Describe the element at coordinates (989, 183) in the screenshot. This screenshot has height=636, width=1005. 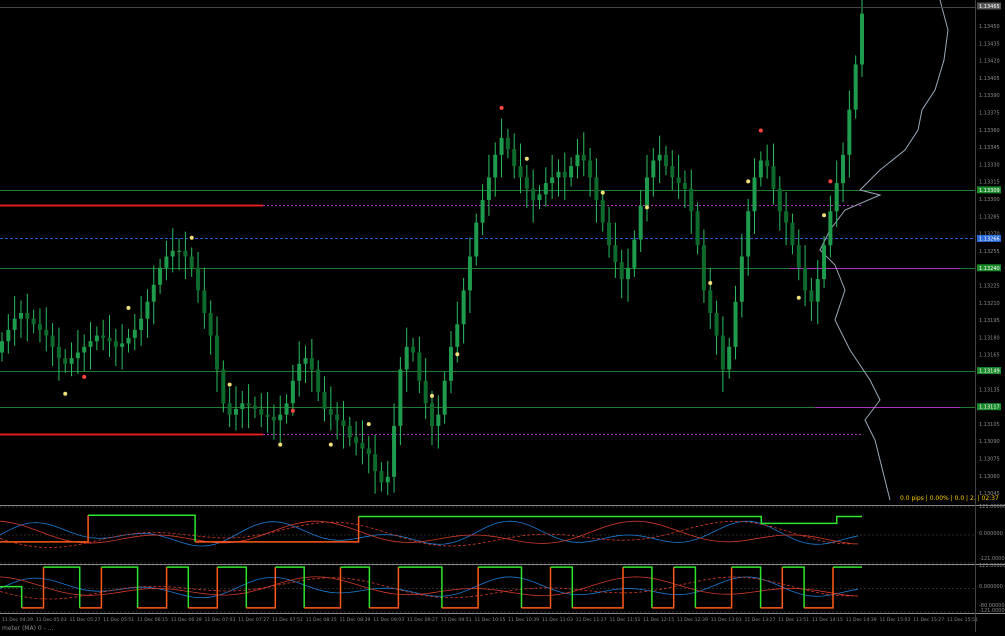
I see `price-tick-label: 1.13315` at that location.